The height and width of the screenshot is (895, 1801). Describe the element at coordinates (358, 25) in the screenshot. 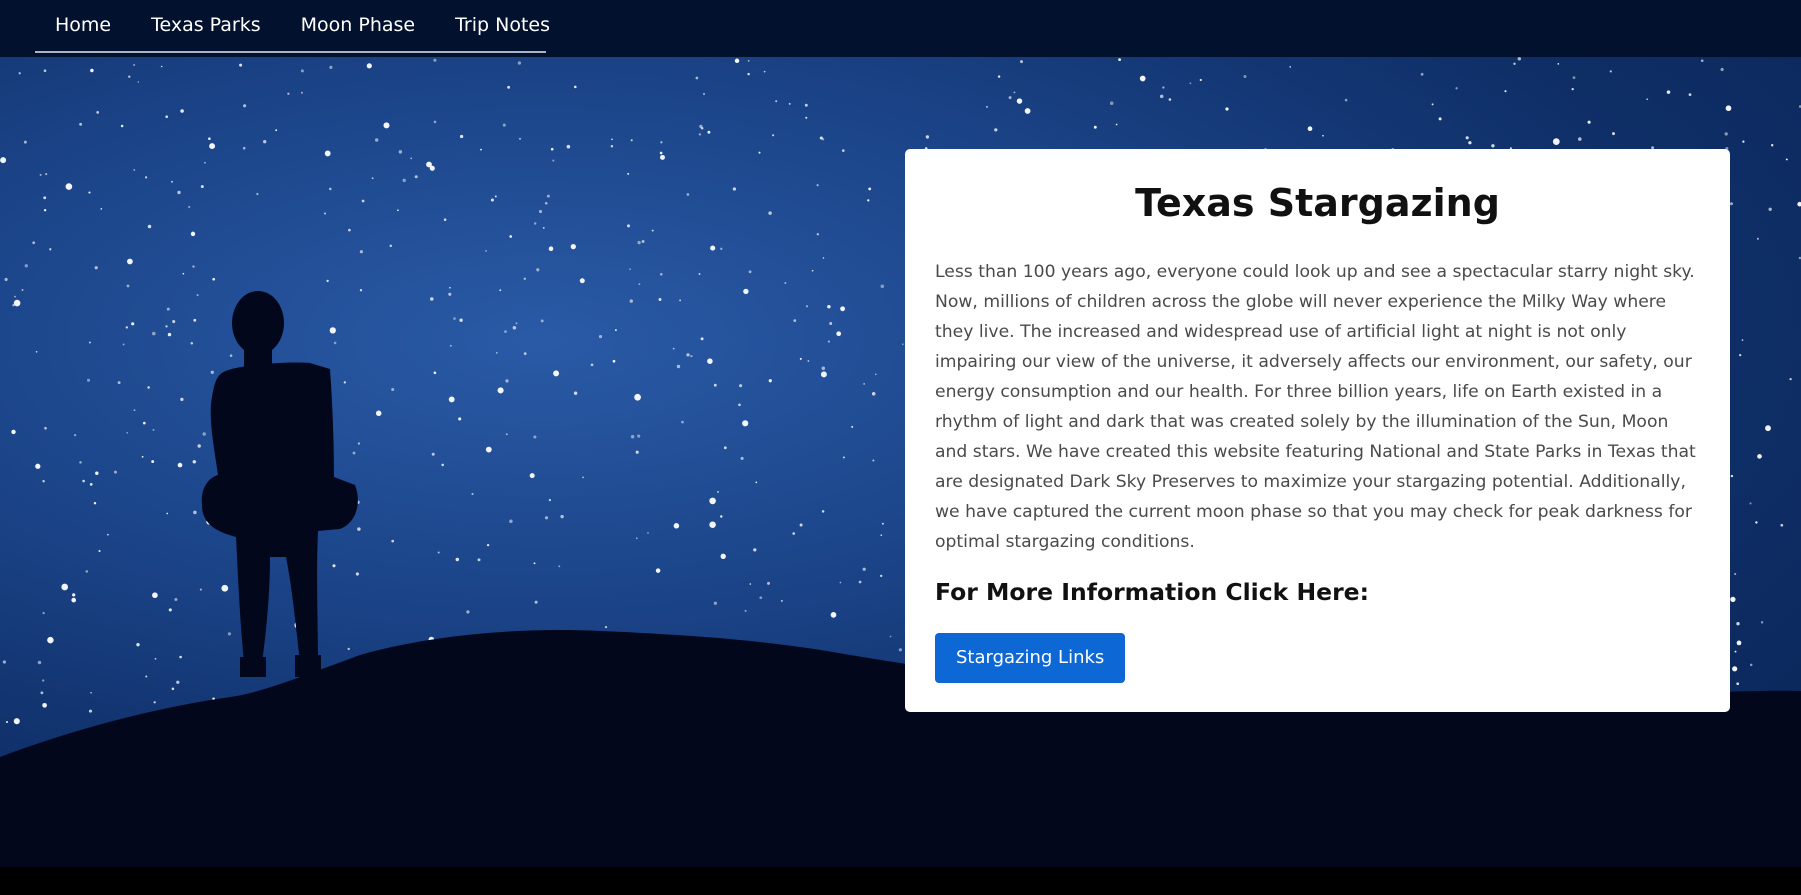

I see `nav-item-moon-phase: Moon Phase` at that location.